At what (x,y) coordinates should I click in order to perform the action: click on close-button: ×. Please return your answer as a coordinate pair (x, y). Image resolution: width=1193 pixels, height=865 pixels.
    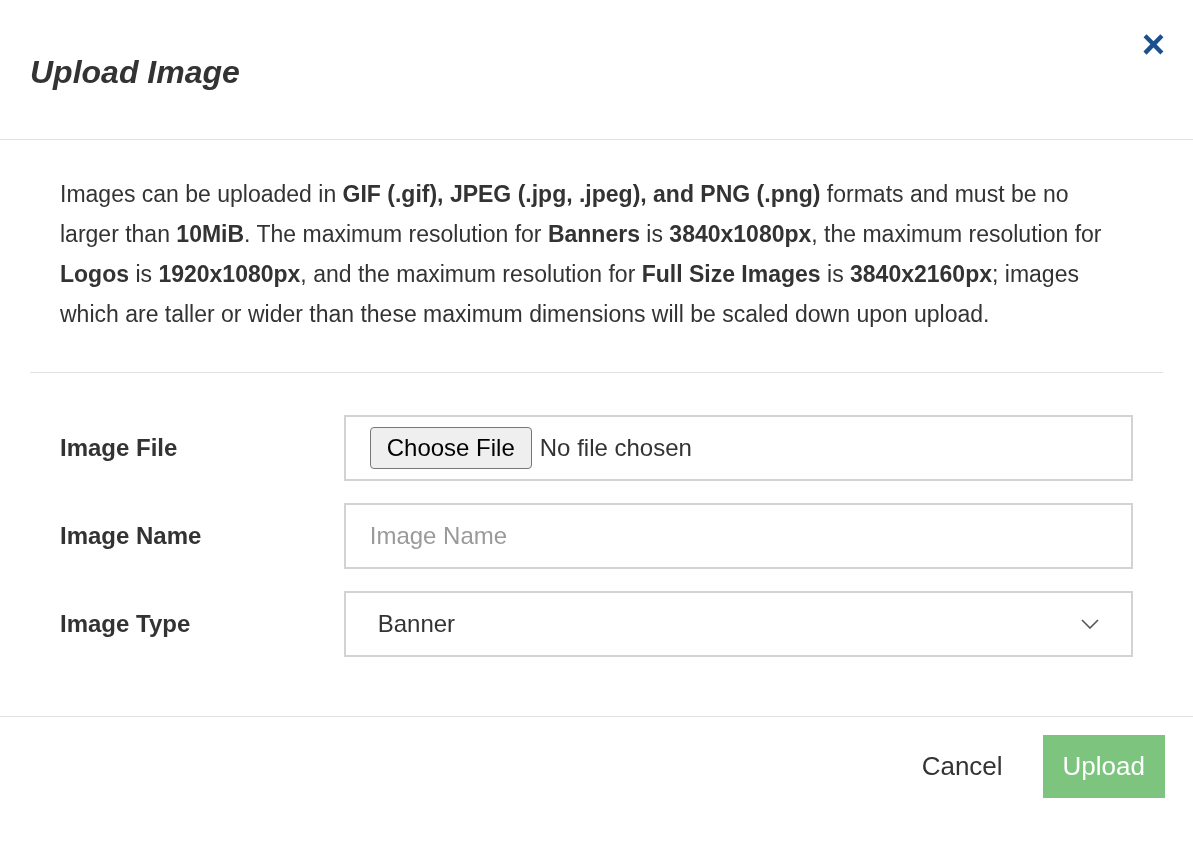
    Looking at the image, I should click on (1153, 44).